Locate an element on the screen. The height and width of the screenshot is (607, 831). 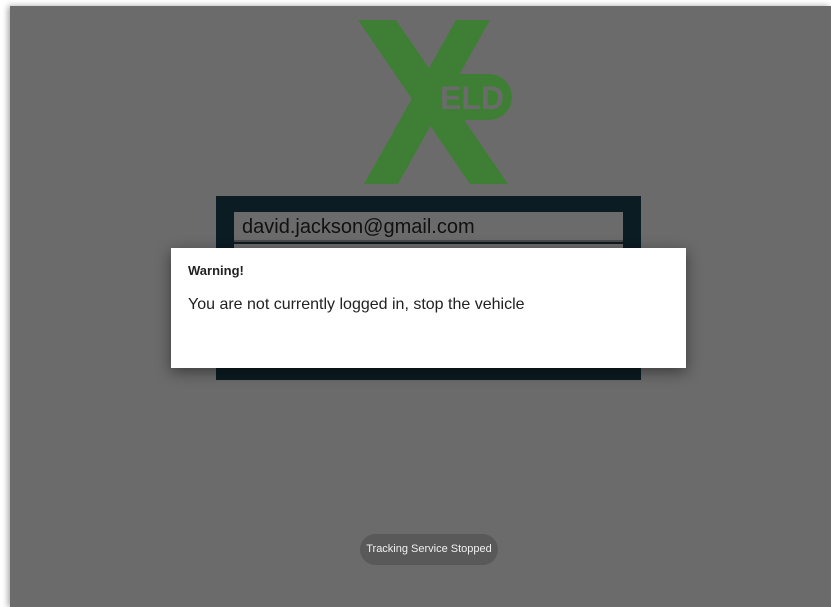
dialog-title: Warning! is located at coordinates (216, 270).